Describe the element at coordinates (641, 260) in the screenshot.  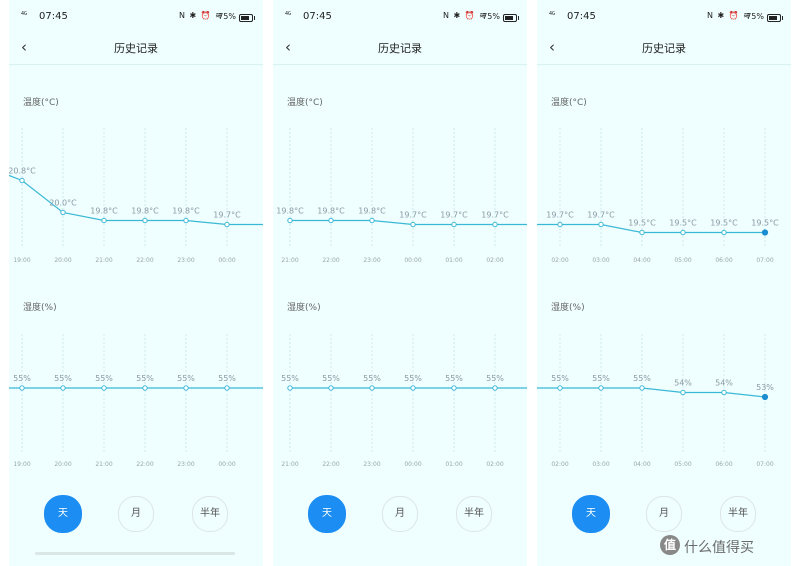
I see `x-tick-label: 04:00` at that location.